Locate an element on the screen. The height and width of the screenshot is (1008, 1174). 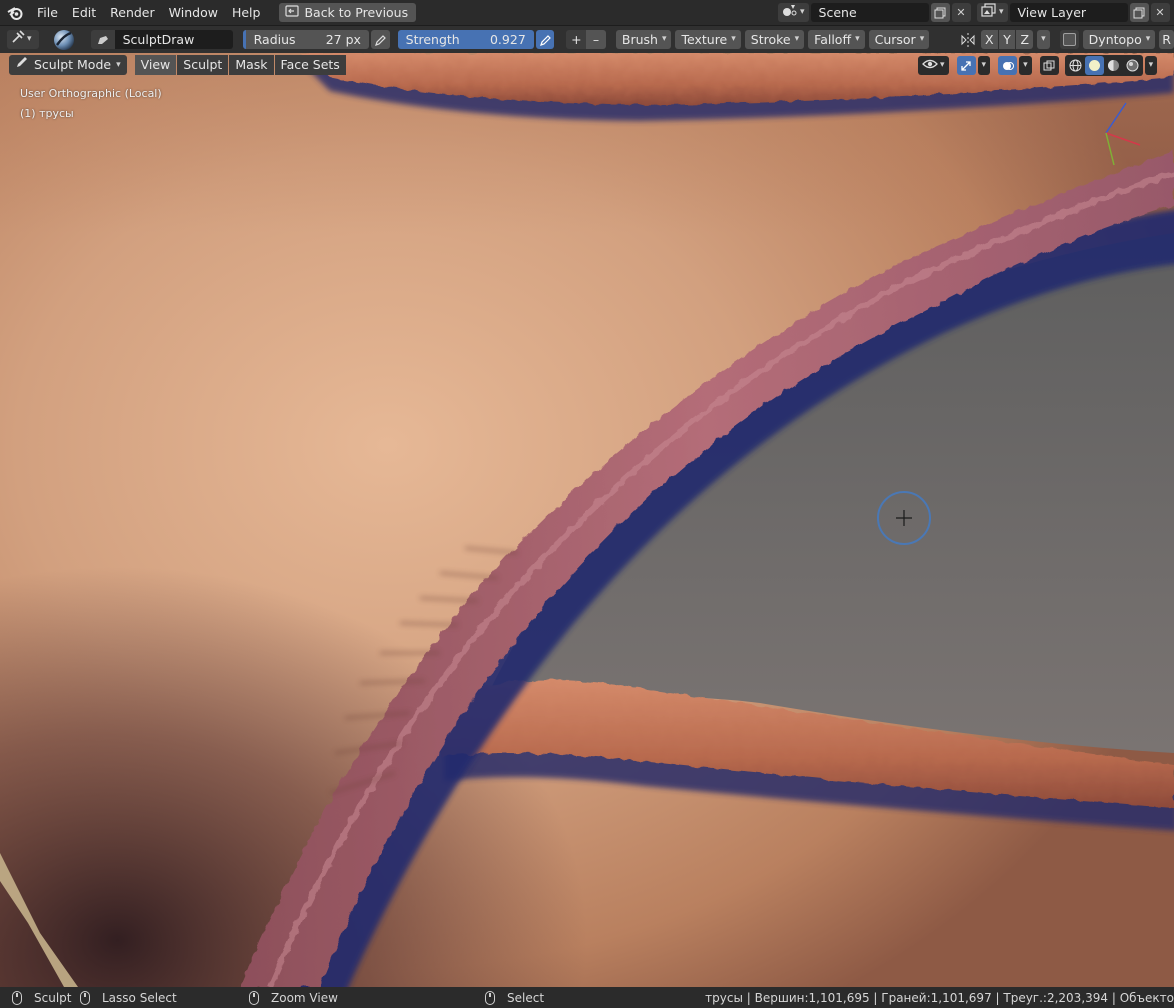
brush-preview-icon is located at coordinates (64, 40).